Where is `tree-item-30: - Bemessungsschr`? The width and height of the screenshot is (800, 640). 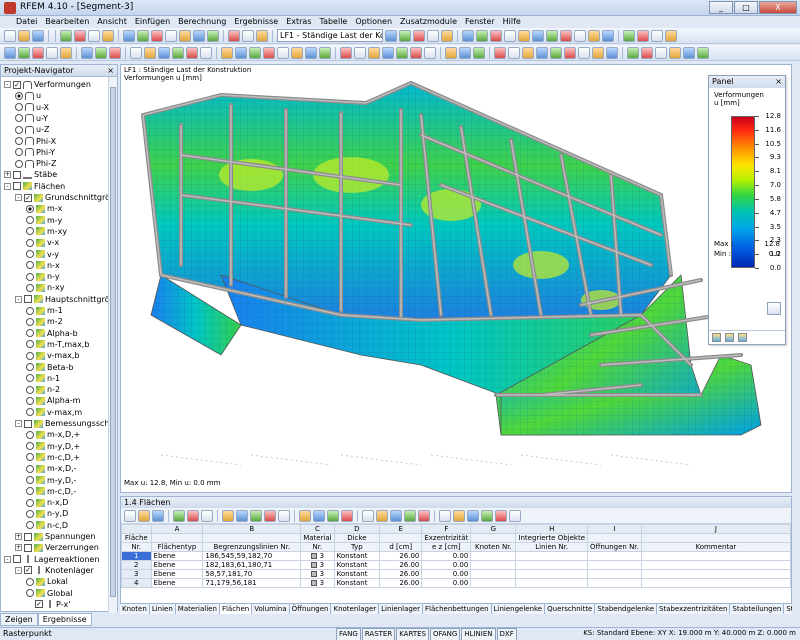
tree-item-30: - Bemessungsschr is located at coordinates (62, 423).